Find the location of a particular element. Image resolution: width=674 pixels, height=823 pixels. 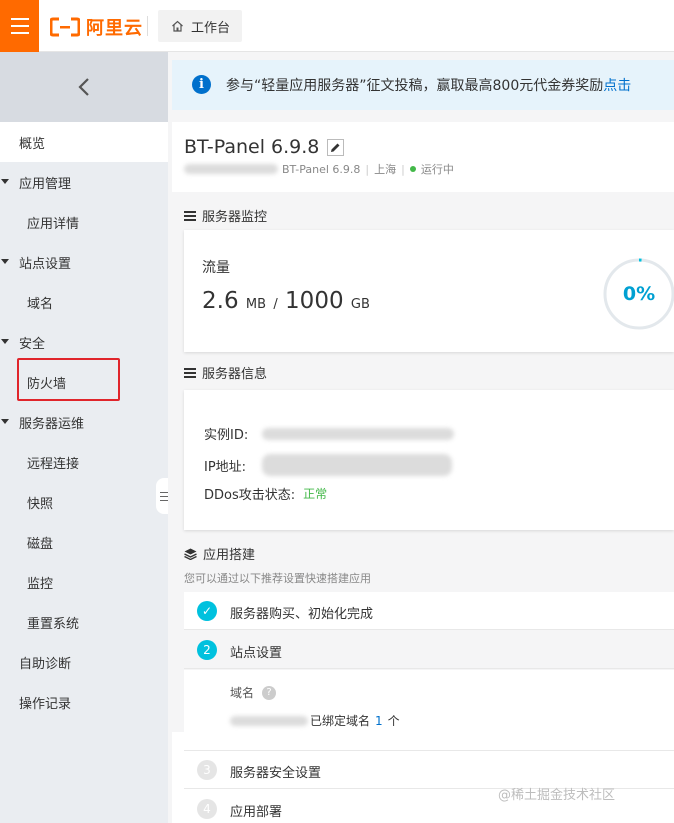

workbench-button: 工作台 is located at coordinates (200, 26).